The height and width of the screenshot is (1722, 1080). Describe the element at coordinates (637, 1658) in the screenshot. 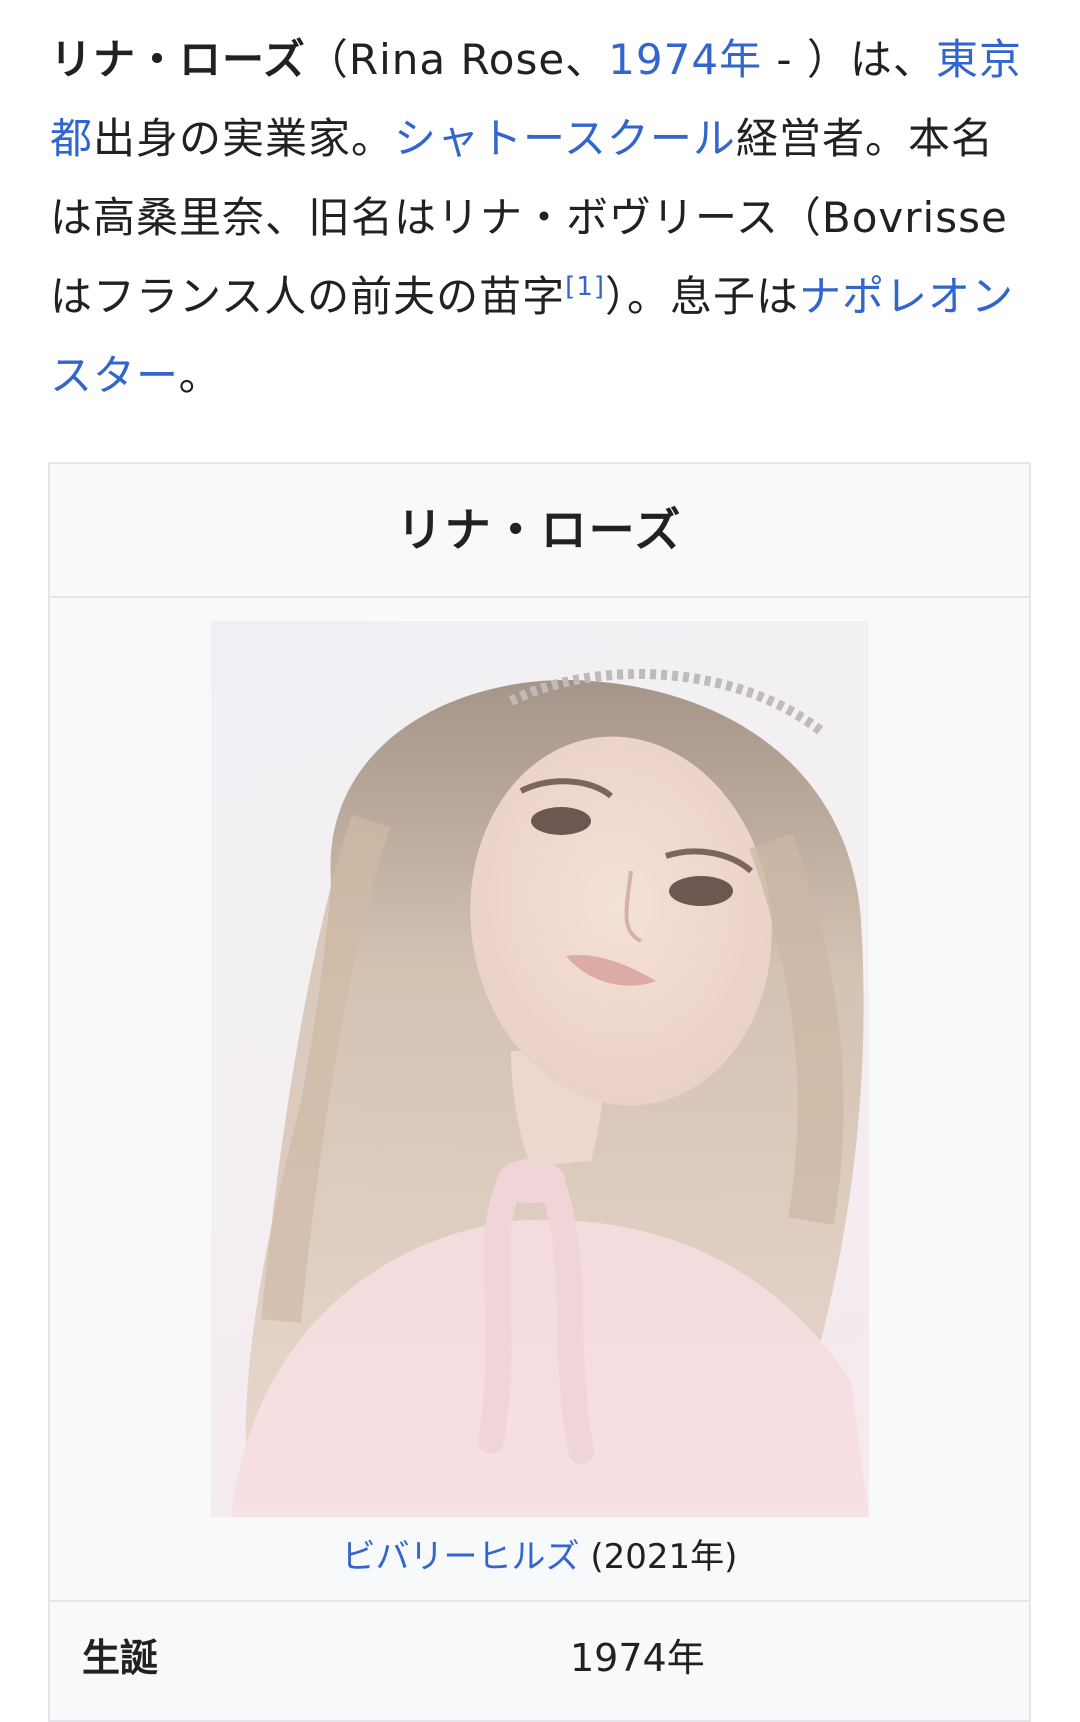

I see `born-value: 1974年` at that location.